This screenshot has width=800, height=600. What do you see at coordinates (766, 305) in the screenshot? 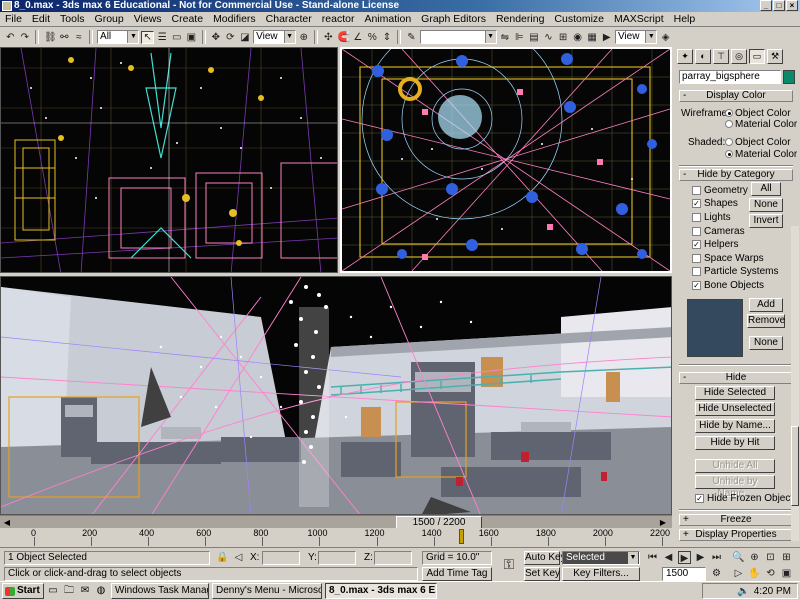
I see `add-button: Add` at bounding box center [766, 305].